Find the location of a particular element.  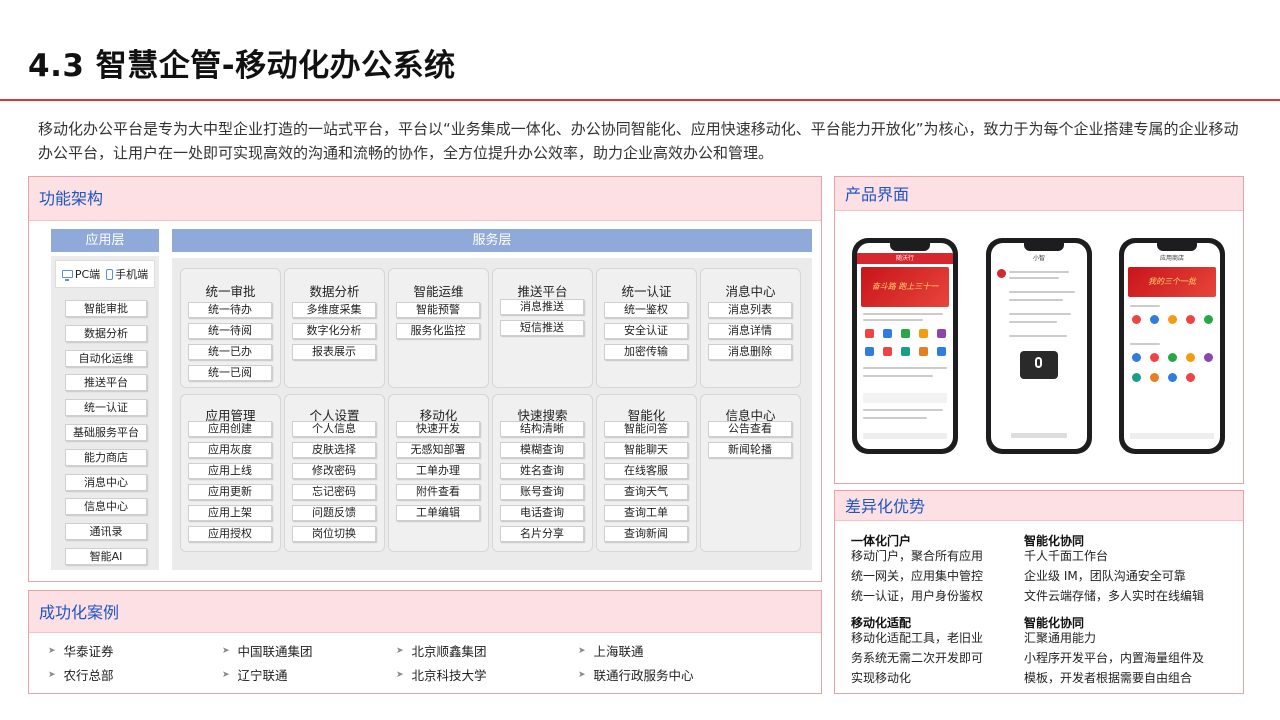

service-item: 报表展示 is located at coordinates (334, 352).